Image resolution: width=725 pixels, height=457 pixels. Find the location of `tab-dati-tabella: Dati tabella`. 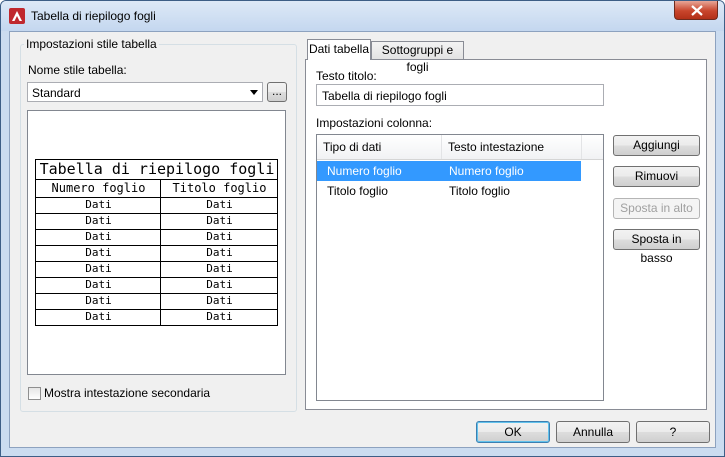

tab-dati-tabella: Dati tabella is located at coordinates (339, 49).